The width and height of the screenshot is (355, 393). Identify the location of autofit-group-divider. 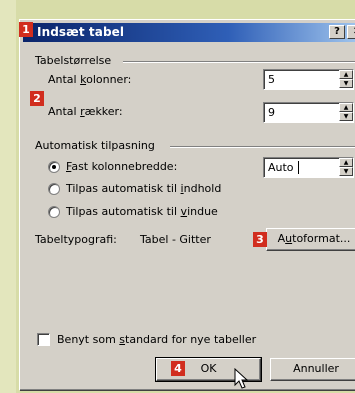
(262, 147).